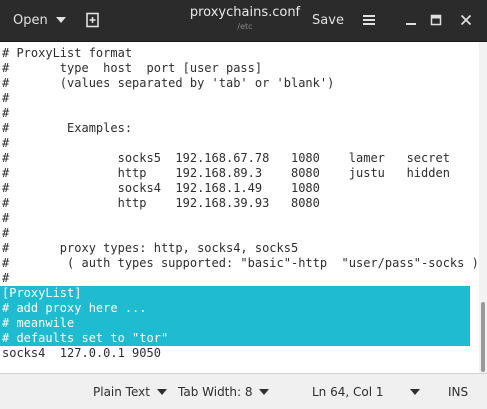 This screenshot has width=487, height=409. I want to click on hamburger-menu-icon, so click(369, 20).